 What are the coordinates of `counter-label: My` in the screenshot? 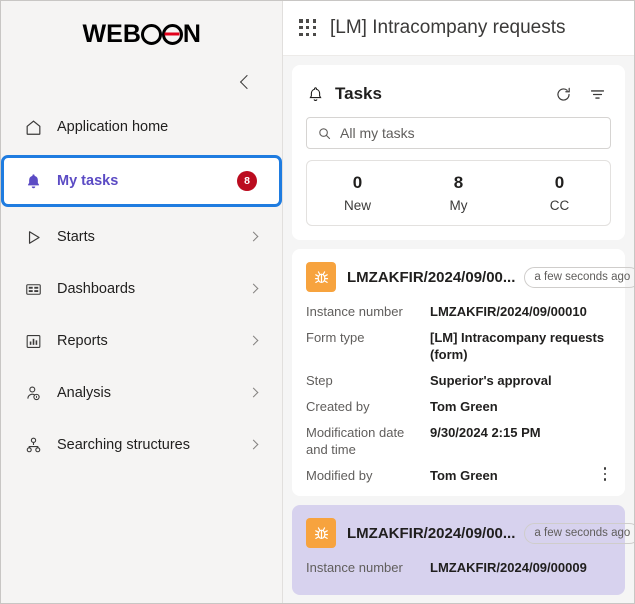 It's located at (458, 205).